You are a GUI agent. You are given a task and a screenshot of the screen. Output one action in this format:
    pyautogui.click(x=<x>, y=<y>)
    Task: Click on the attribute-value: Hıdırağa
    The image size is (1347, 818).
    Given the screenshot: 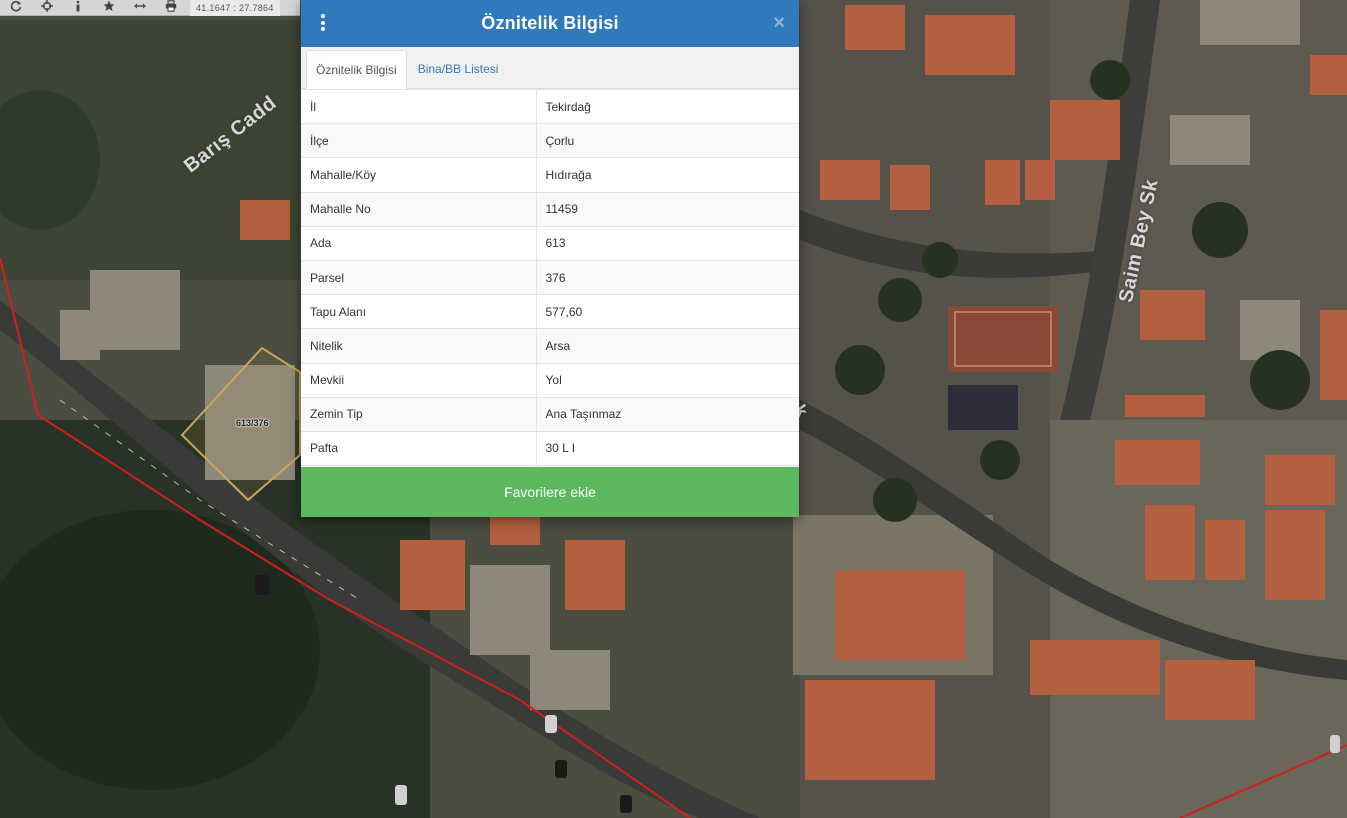 What is the action you would take?
    pyautogui.click(x=667, y=175)
    